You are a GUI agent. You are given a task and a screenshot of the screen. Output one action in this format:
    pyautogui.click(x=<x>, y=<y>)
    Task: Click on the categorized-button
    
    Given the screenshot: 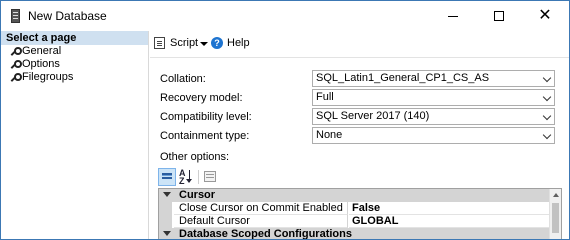 What is the action you would take?
    pyautogui.click(x=167, y=177)
    